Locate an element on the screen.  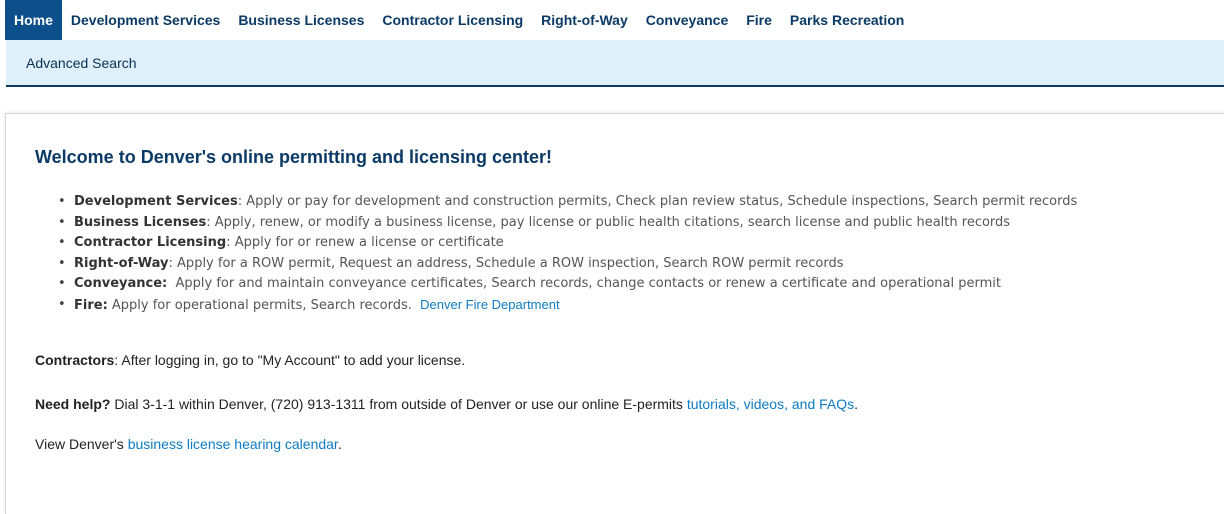
calendar-end: . is located at coordinates (339, 444).